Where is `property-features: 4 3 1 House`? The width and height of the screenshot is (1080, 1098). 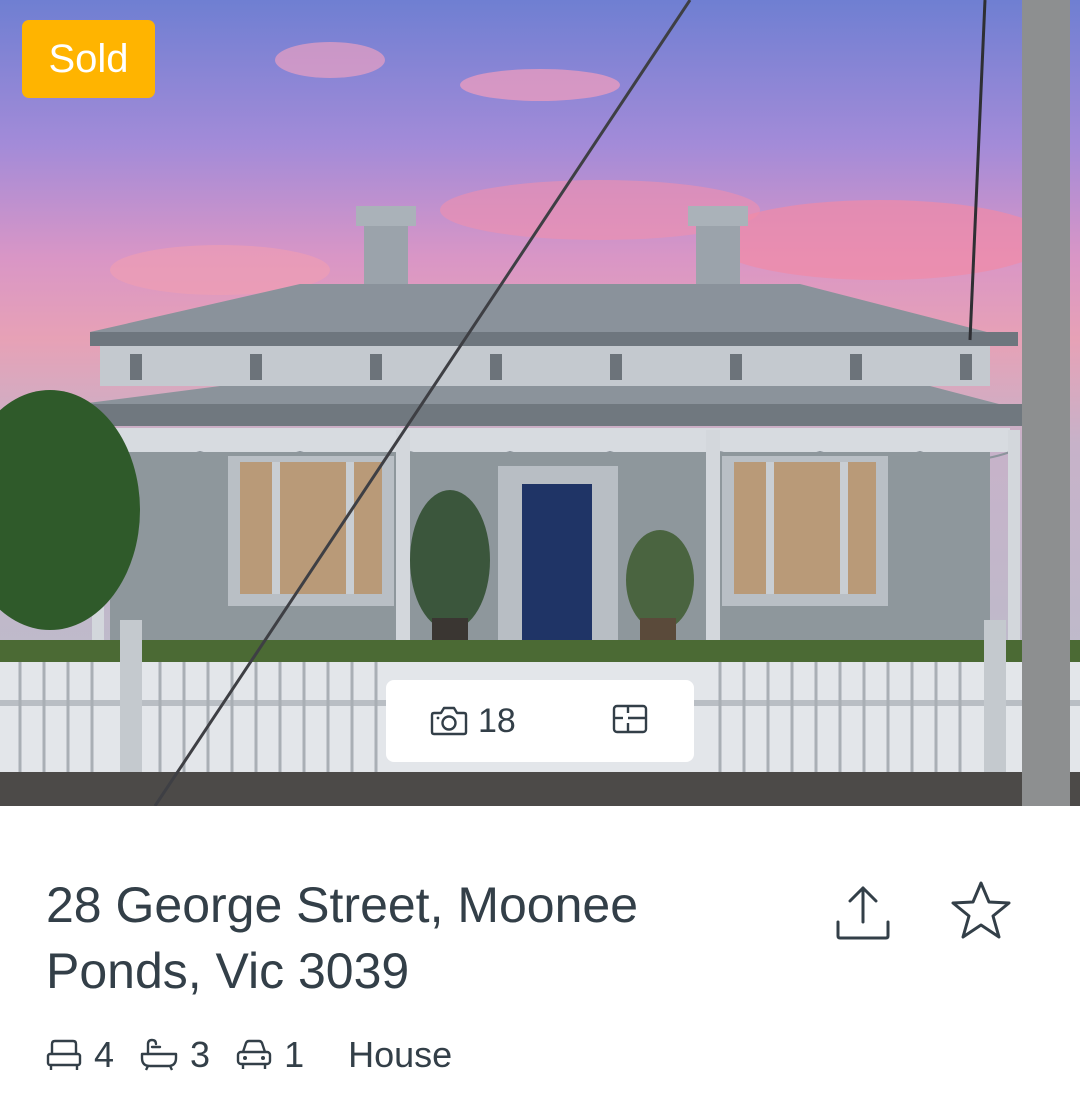
property-features: 4 3 1 House is located at coordinates (249, 1055).